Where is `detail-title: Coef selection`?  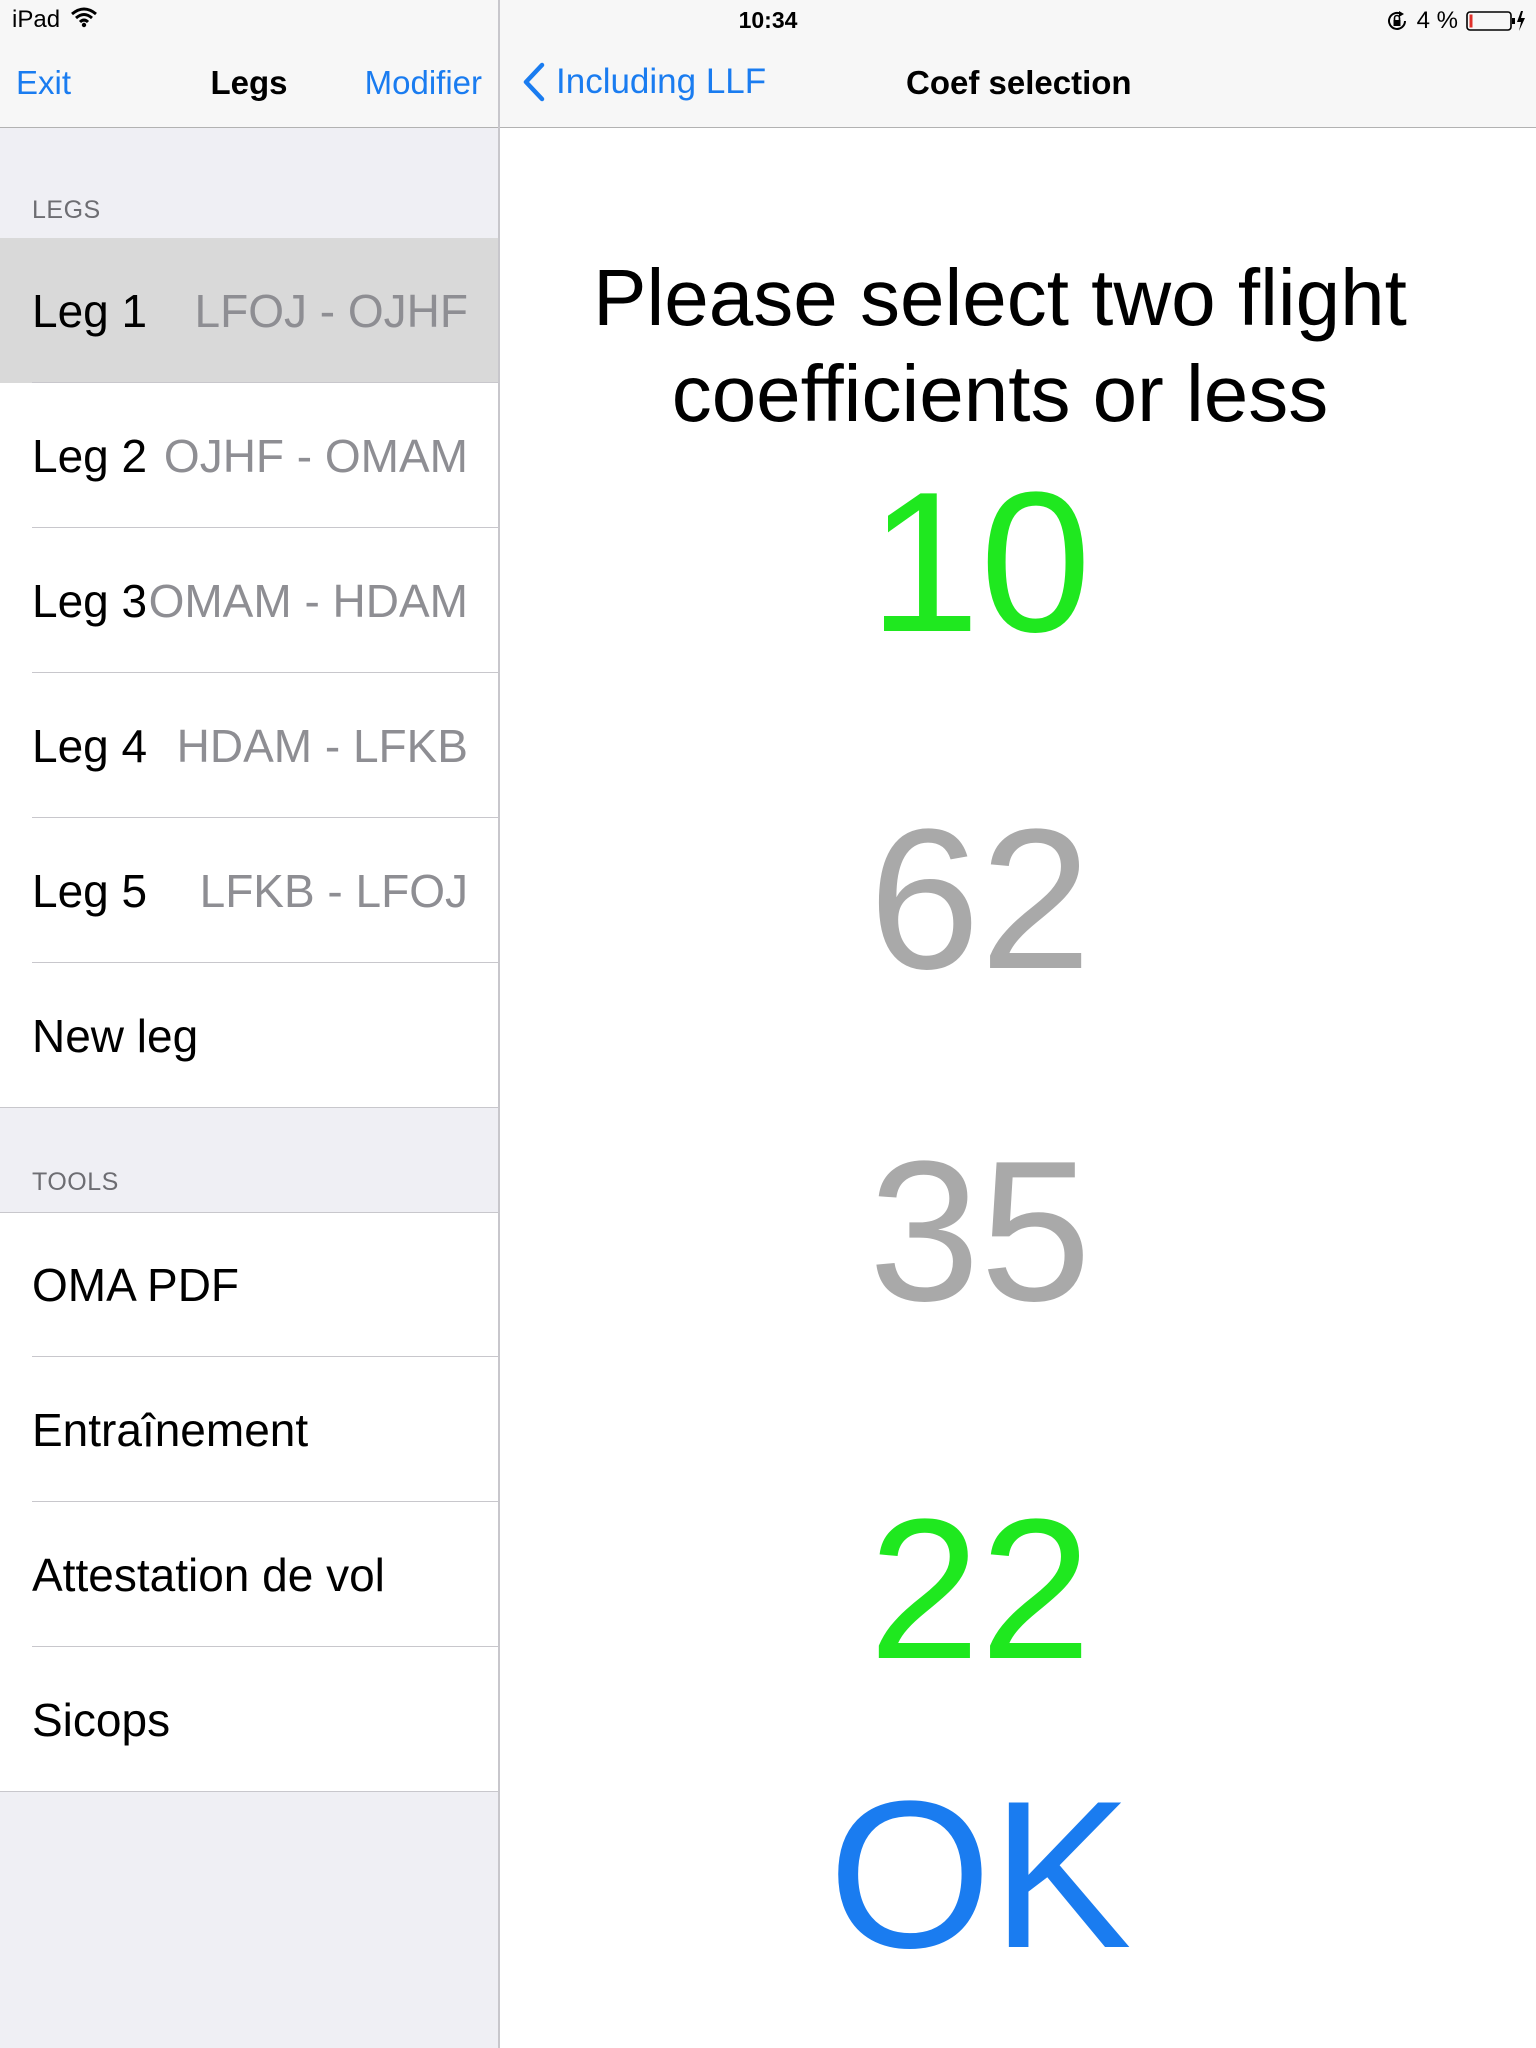
detail-title: Coef selection is located at coordinates (1019, 82).